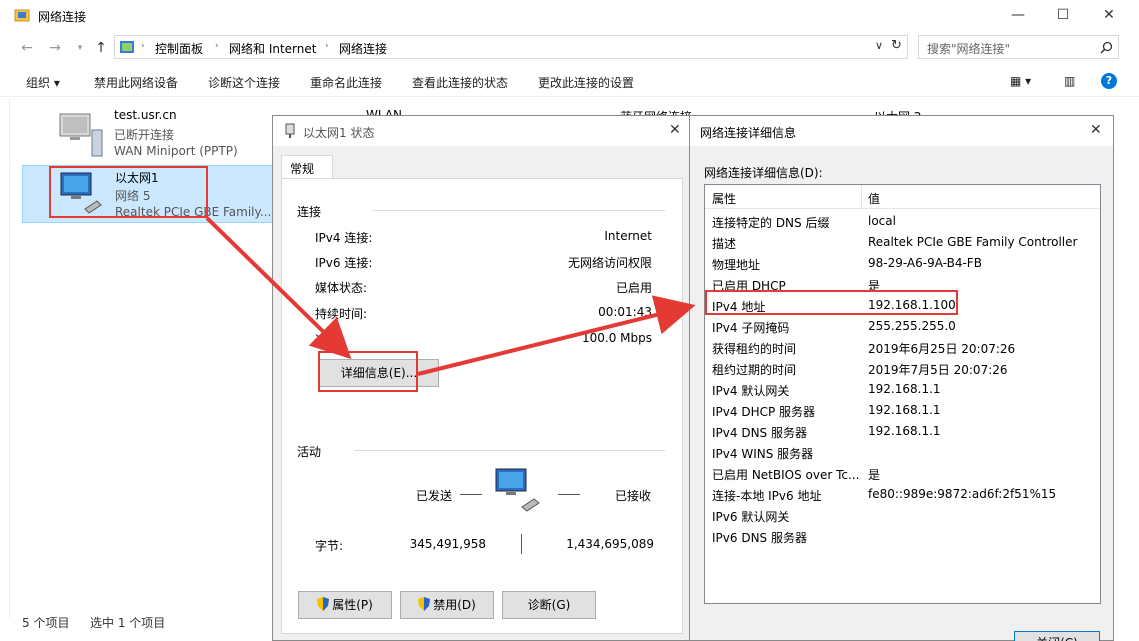 The height and width of the screenshot is (641, 1139). What do you see at coordinates (569, 15) in the screenshot?
I see `title-bar: 网络连接 — ☐ ✕` at bounding box center [569, 15].